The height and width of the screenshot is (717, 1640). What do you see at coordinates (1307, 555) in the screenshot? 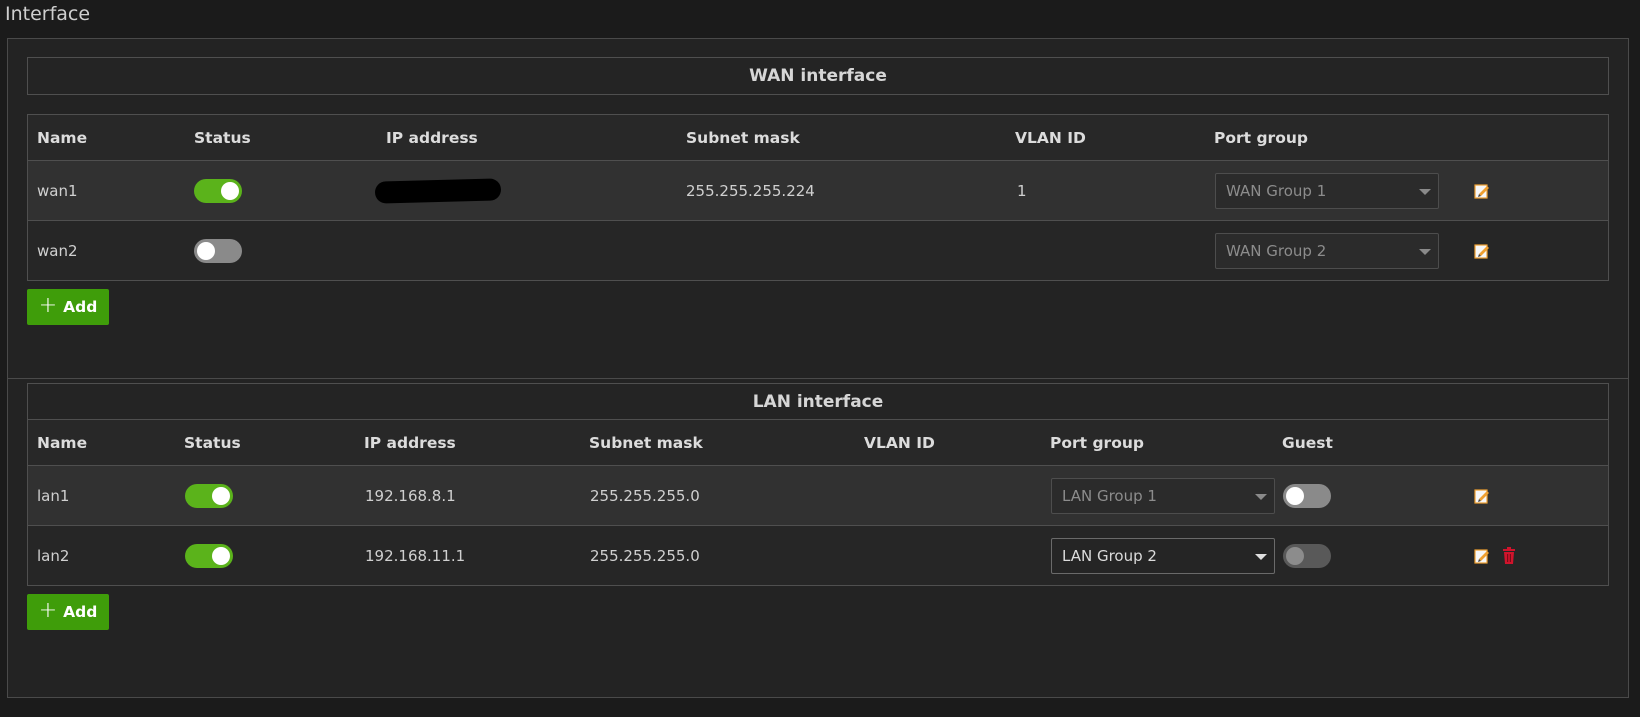
I see `lan2-guest-toggle` at bounding box center [1307, 555].